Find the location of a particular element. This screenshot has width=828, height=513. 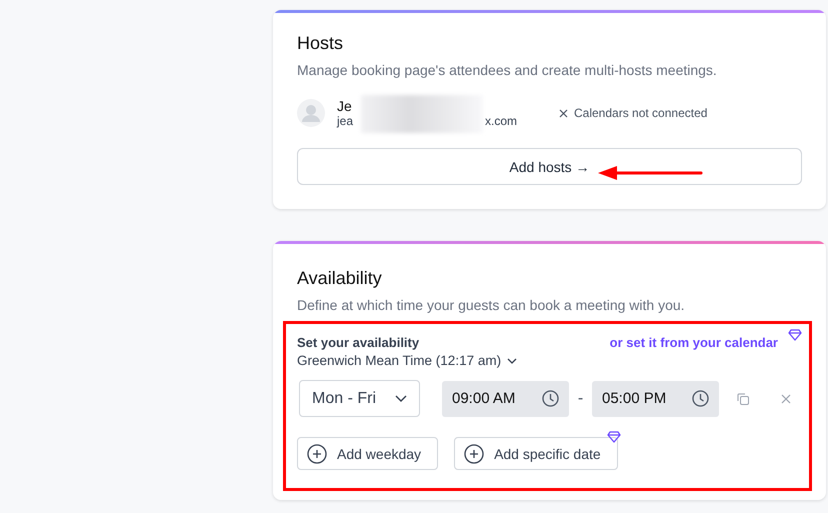

card-title: Hosts is located at coordinates (320, 43).